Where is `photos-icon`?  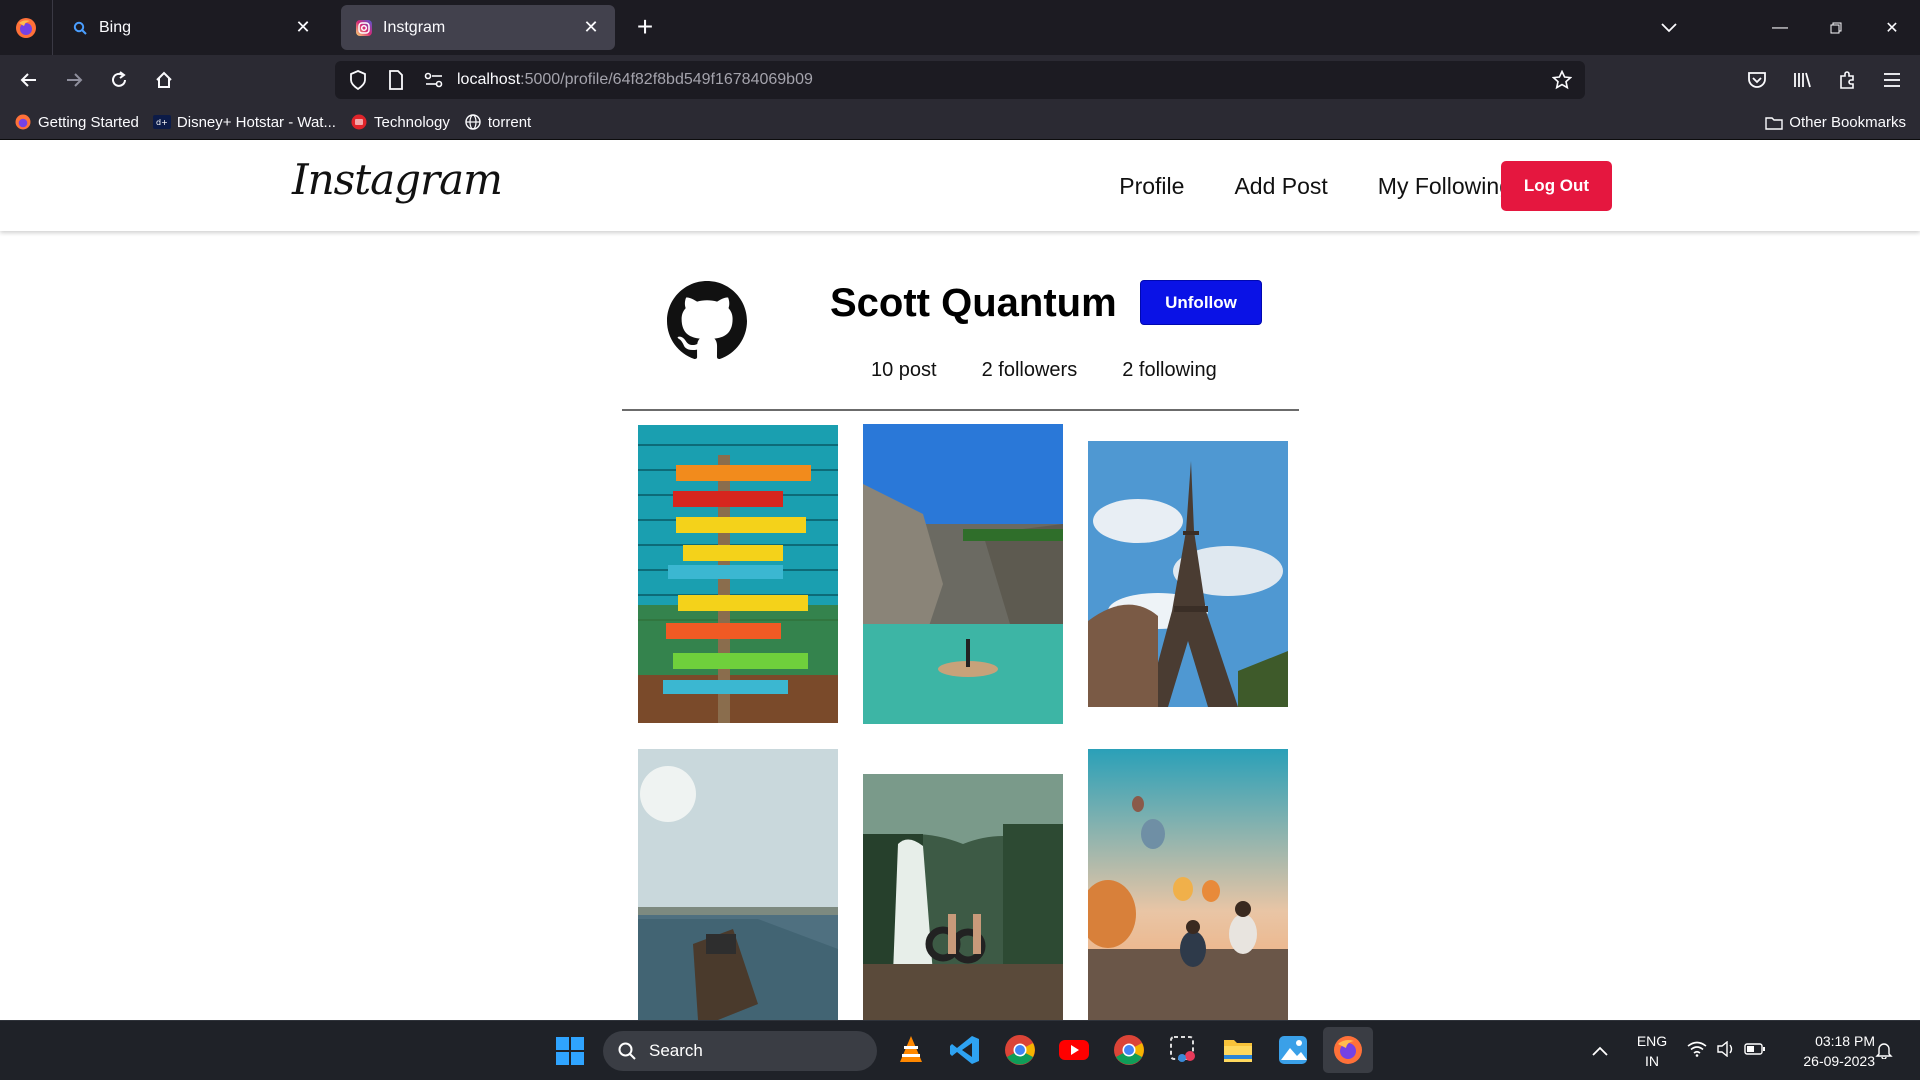 photos-icon is located at coordinates (1293, 1050).